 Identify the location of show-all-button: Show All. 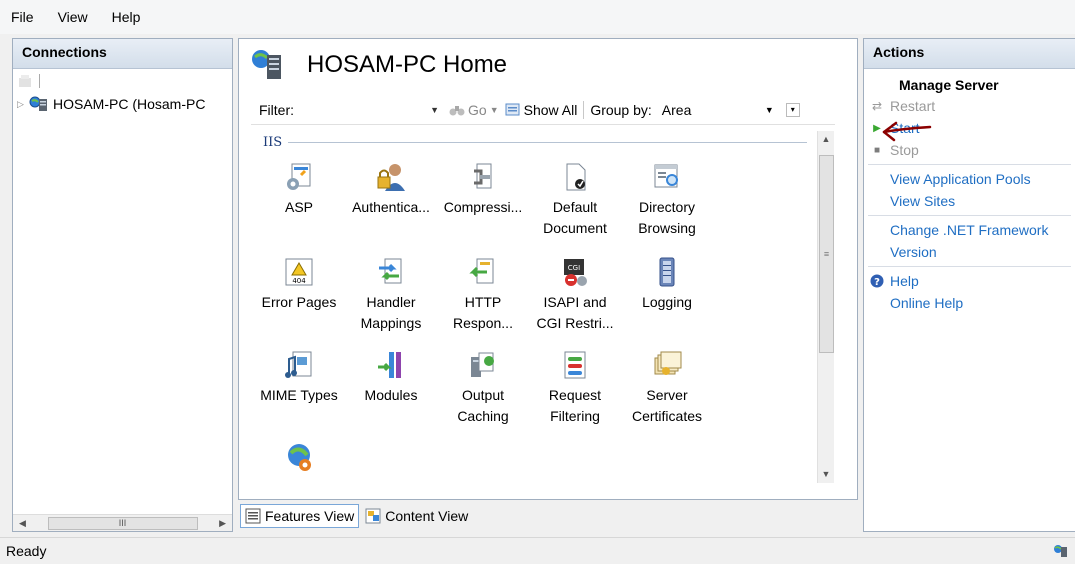
(541, 110).